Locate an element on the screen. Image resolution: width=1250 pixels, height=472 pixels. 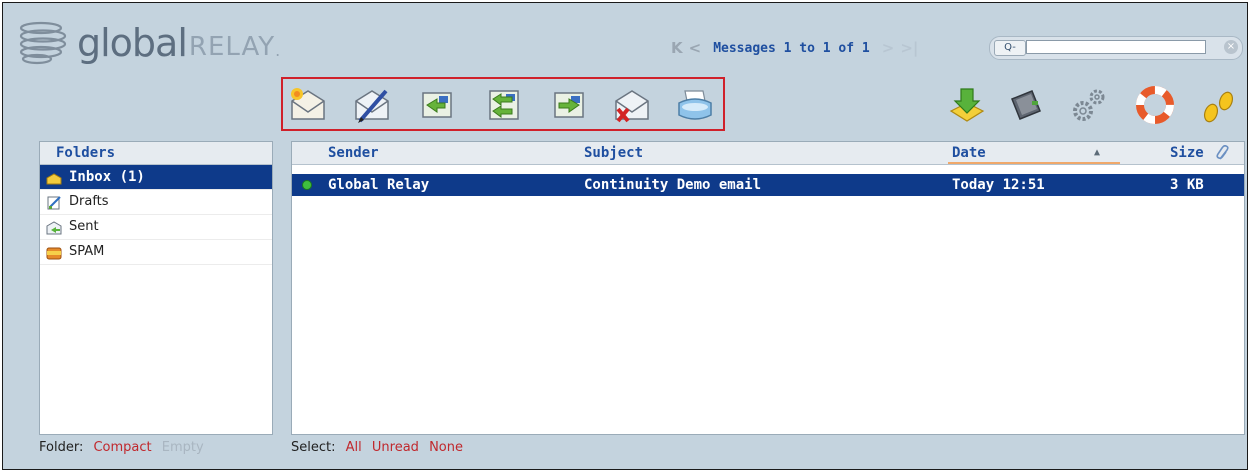
compact-link: Compact is located at coordinates (122, 447).